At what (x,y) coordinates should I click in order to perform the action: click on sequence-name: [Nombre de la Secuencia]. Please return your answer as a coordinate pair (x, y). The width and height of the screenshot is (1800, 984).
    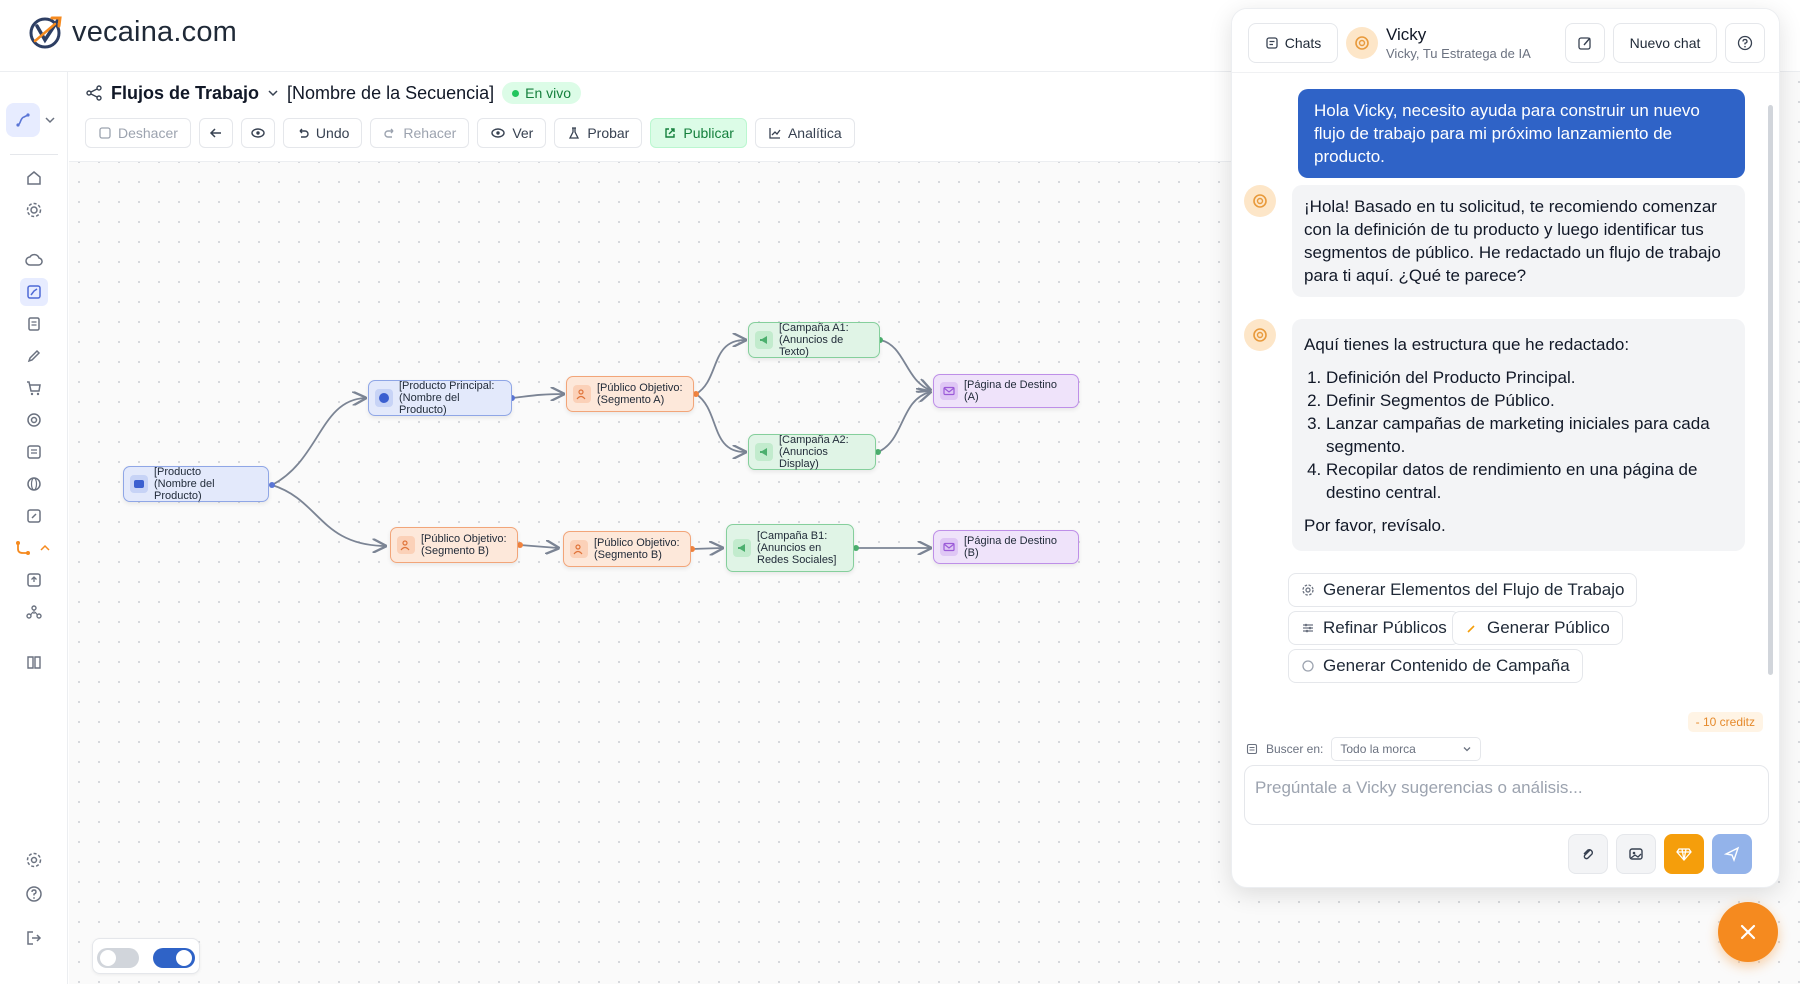
    Looking at the image, I should click on (390, 93).